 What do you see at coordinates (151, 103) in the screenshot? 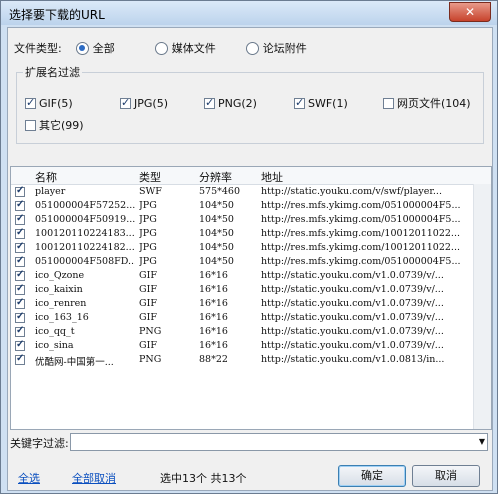
I see `checkbox-jpg-label: JPG(5)` at bounding box center [151, 103].